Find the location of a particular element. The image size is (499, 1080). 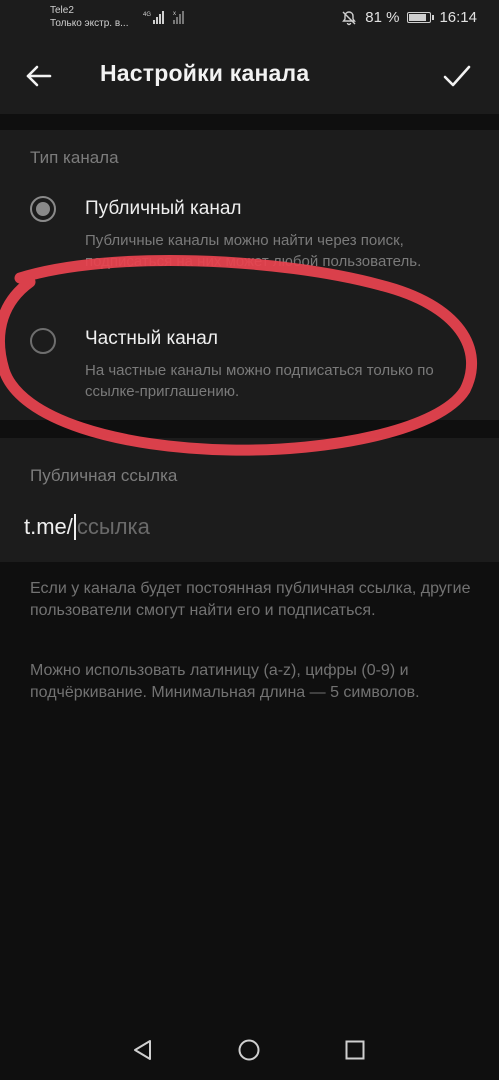

status-bar: Tele2 Только экстр. в... 4G x 81 % 16:14 is located at coordinates (249, 19).